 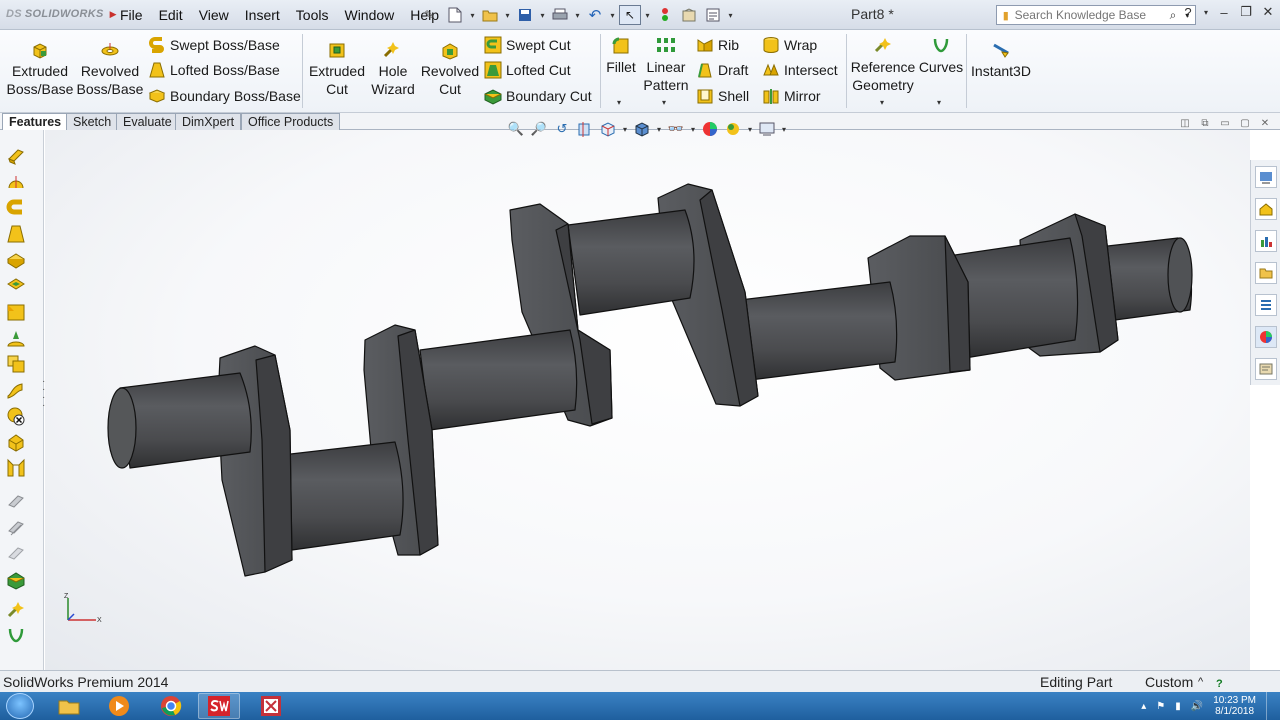 I want to click on display-style-icon, so click(x=642, y=129).